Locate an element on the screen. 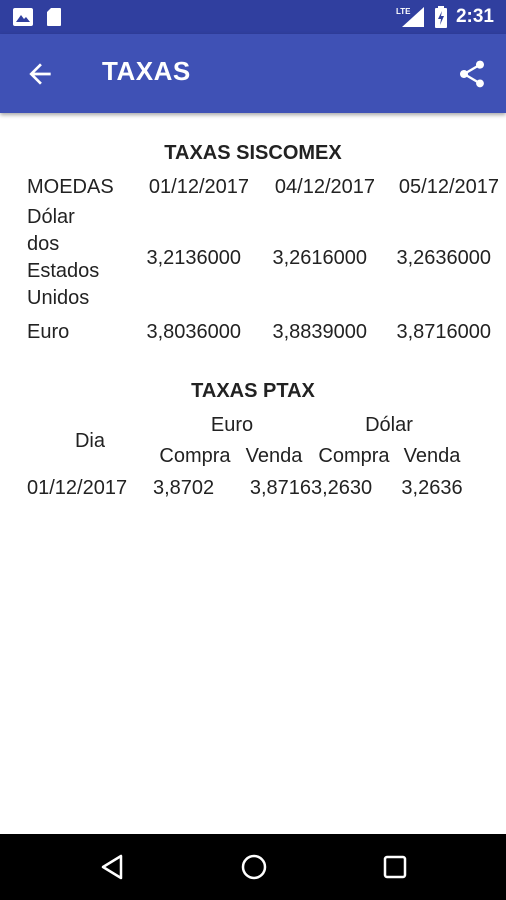 The image size is (506, 900). nav-home-icon is located at coordinates (254, 867).